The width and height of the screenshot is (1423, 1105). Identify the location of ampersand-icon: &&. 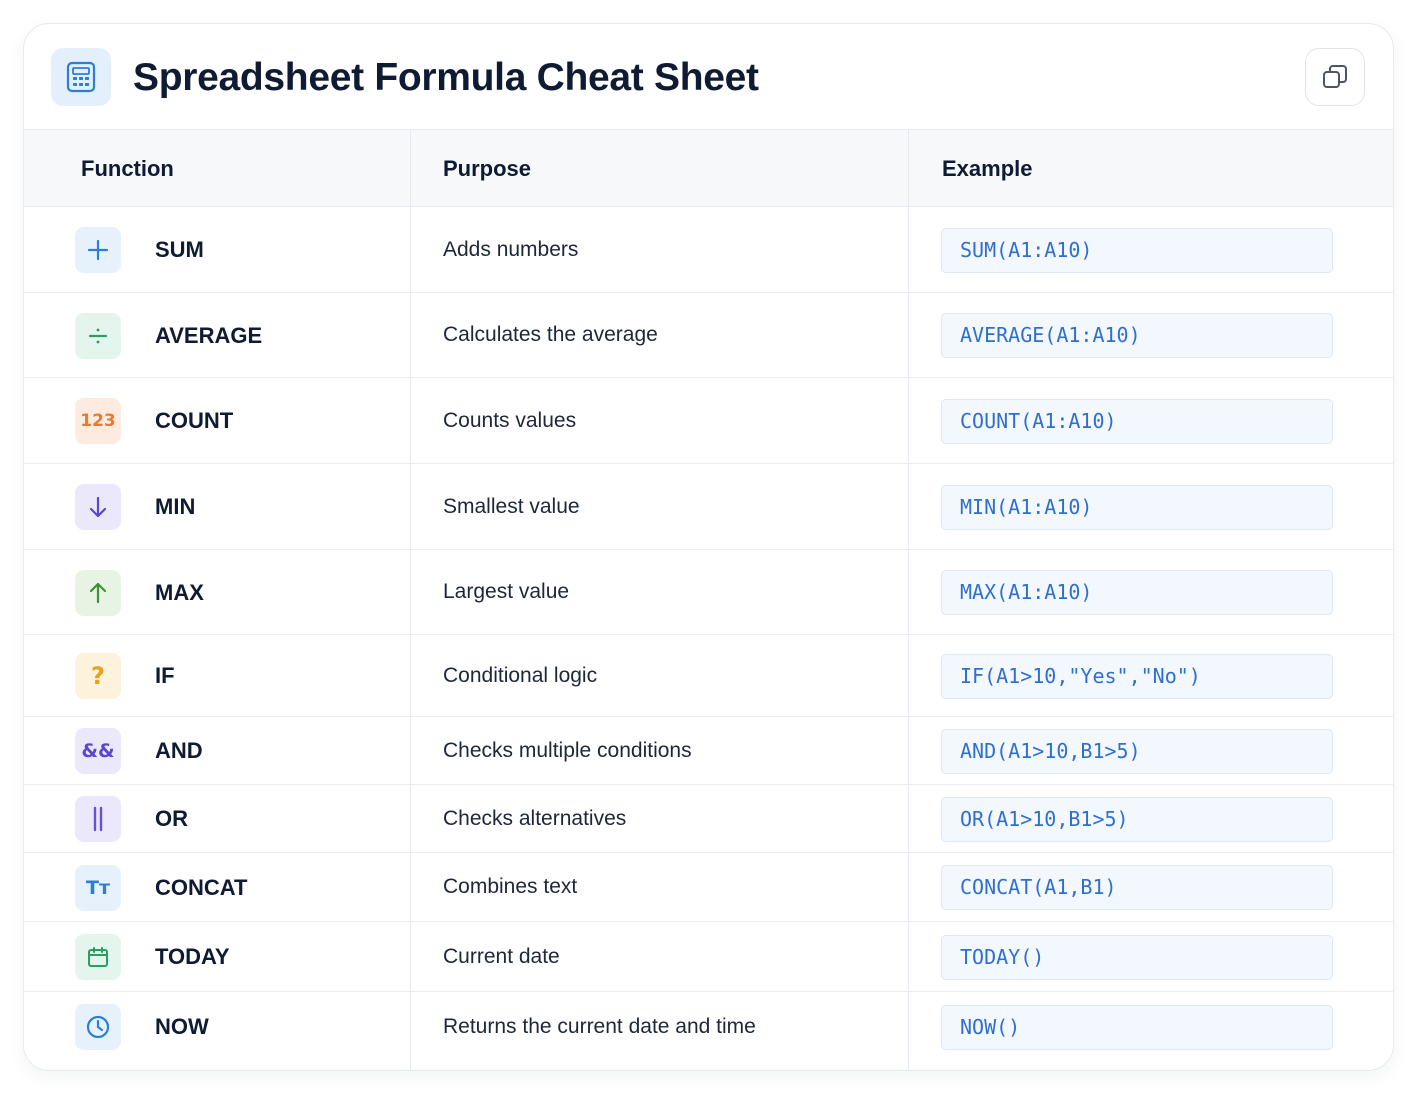
(98, 751).